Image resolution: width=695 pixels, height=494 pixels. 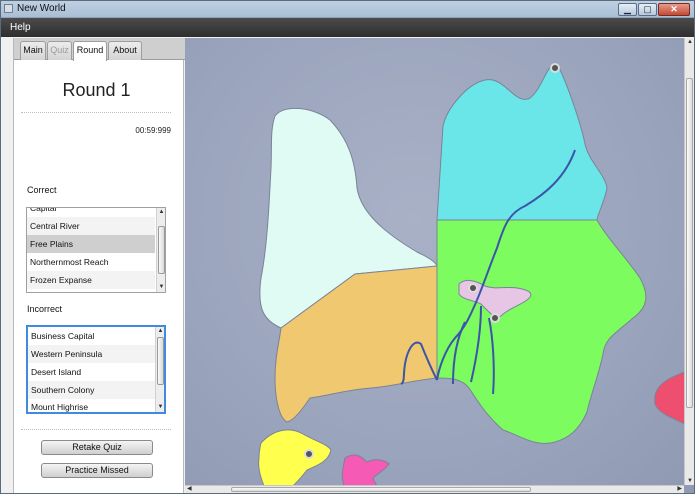 What do you see at coordinates (522, 142) in the screenshot?
I see `region-northernmost-reach` at bounding box center [522, 142].